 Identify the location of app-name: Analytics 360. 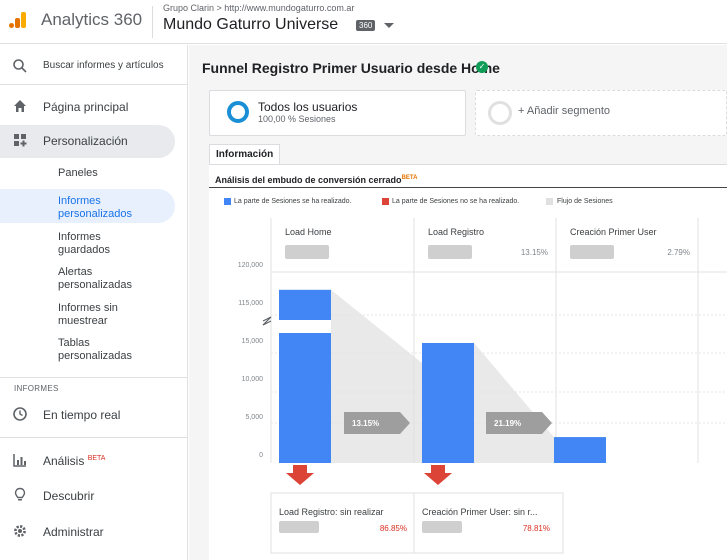
(92, 19).